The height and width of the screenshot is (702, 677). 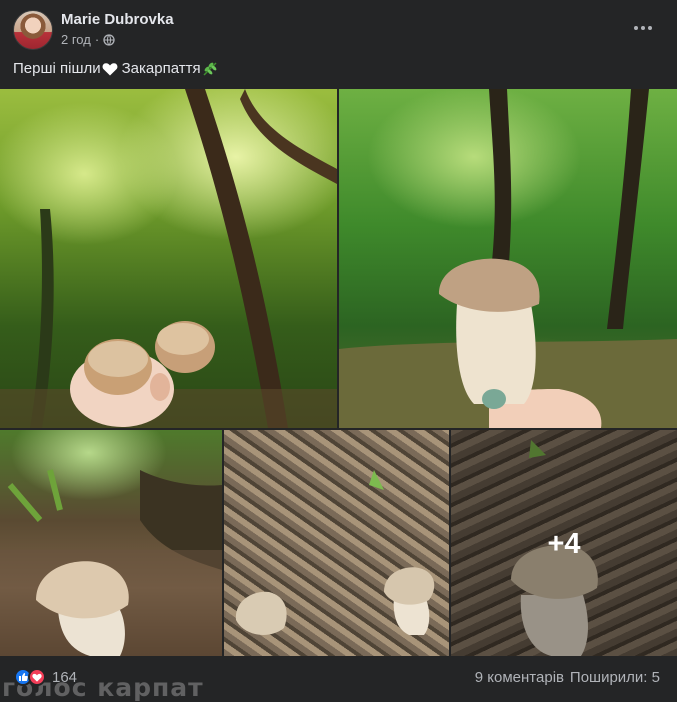 I want to click on more-photos-count: +4, so click(x=564, y=544).